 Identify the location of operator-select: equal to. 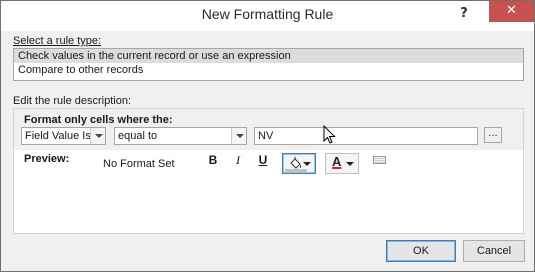
(180, 136).